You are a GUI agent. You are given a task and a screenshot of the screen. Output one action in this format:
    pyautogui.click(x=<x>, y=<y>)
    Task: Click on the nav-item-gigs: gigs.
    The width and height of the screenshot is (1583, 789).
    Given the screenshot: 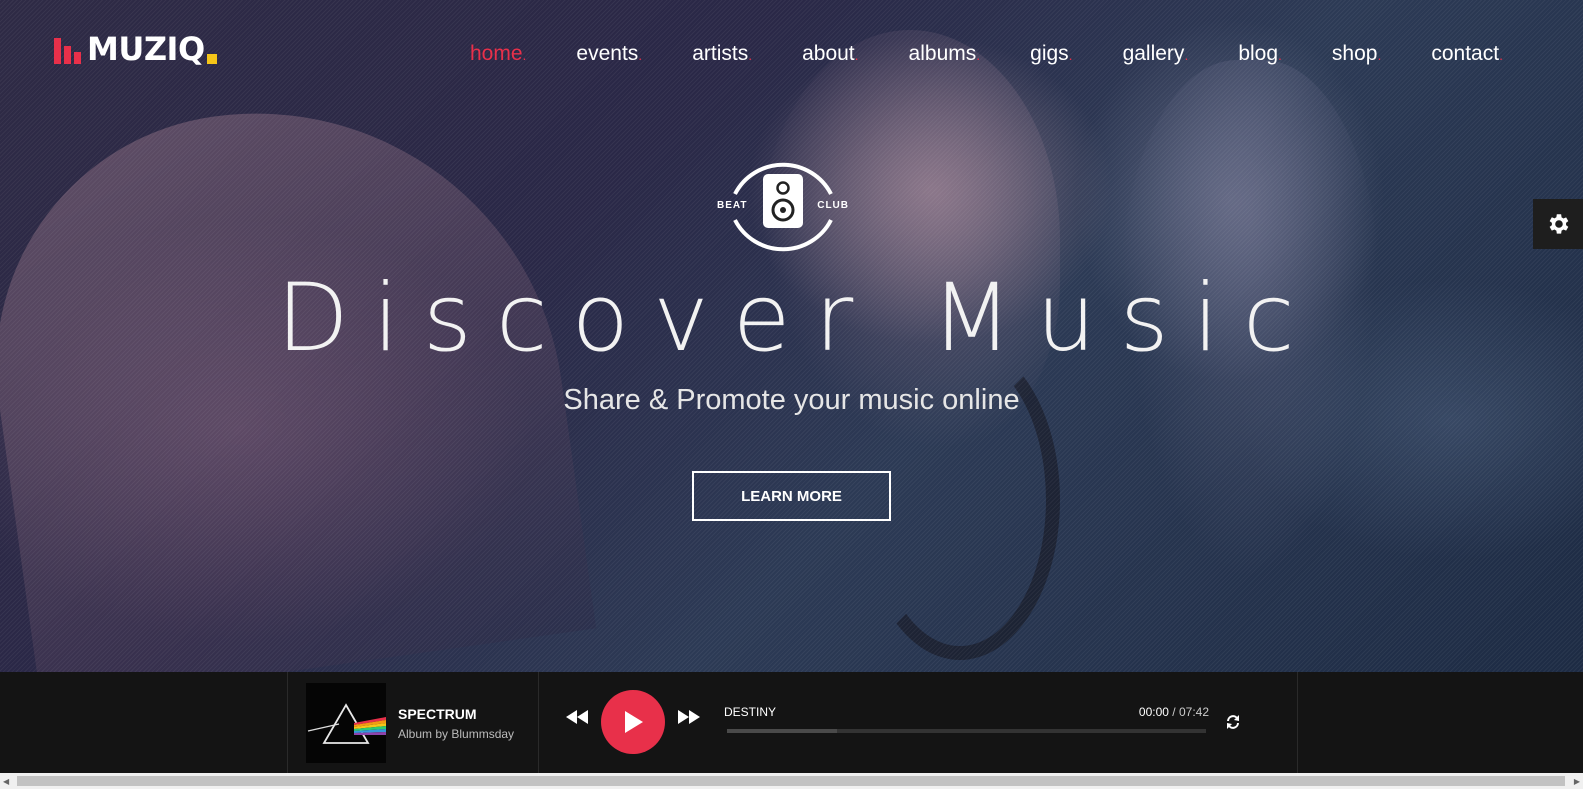 What is the action you would take?
    pyautogui.click(x=1051, y=54)
    